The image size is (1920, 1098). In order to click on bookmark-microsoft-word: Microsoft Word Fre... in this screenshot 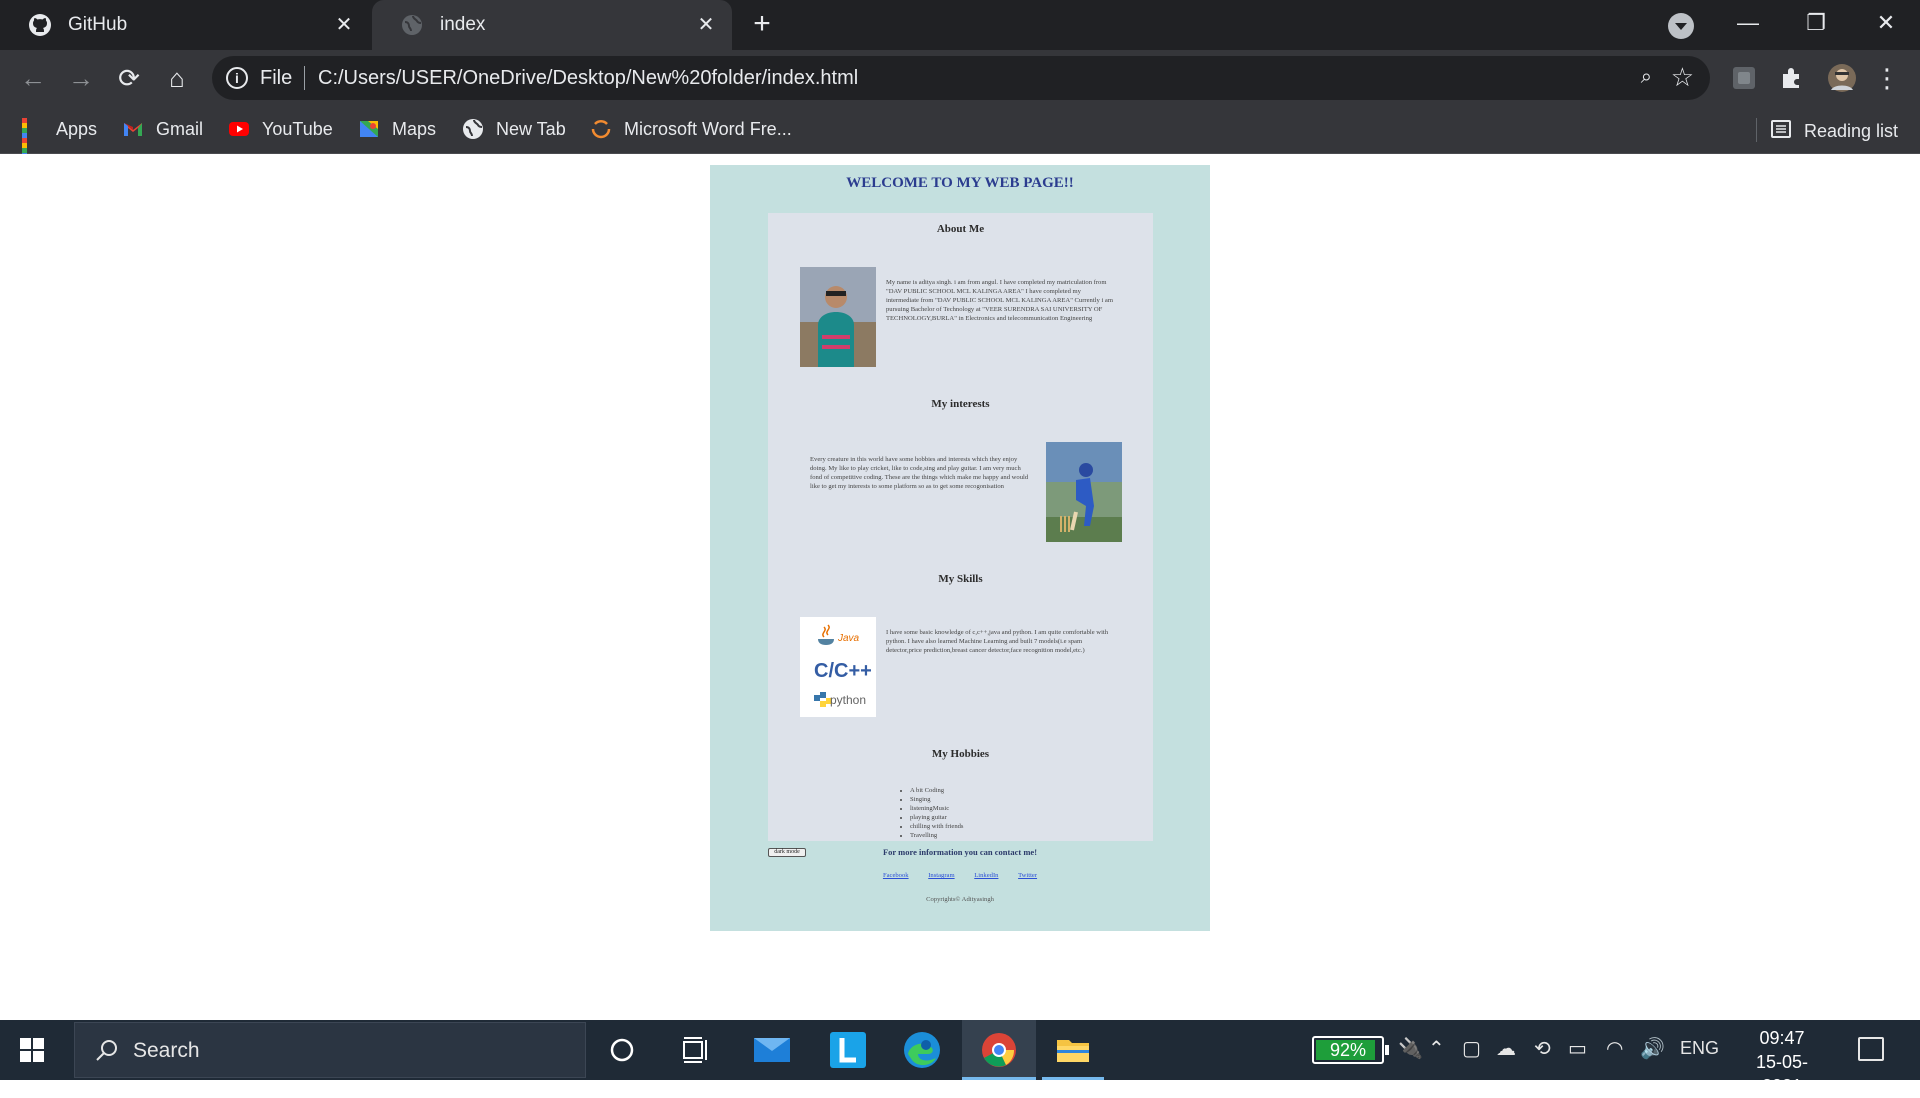, I will do `click(691, 129)`.